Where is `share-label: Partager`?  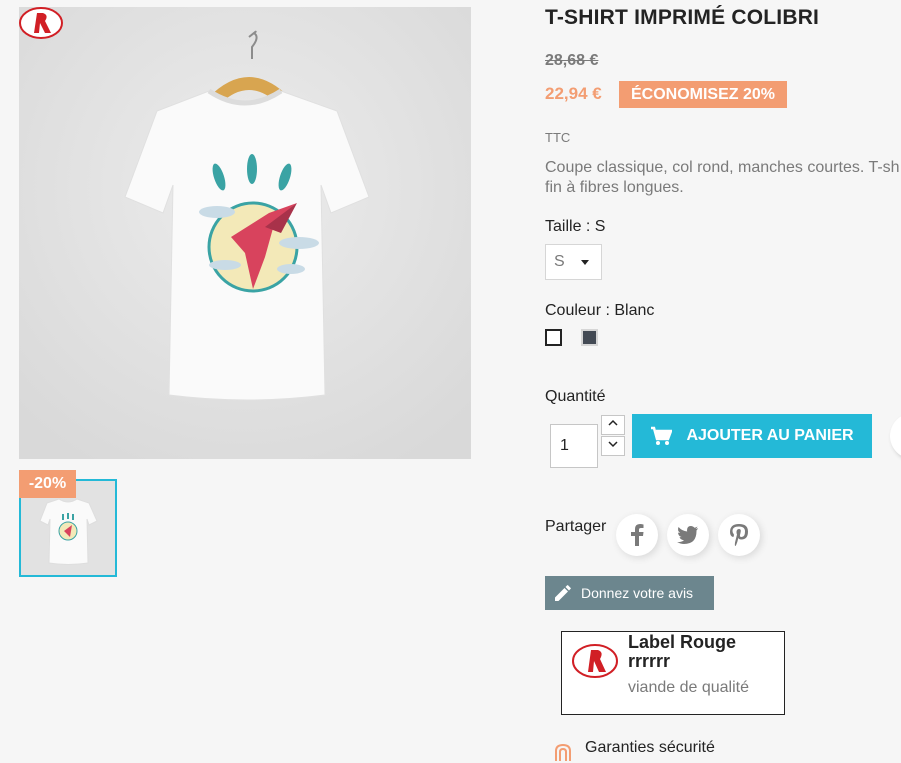
share-label: Partager is located at coordinates (576, 526).